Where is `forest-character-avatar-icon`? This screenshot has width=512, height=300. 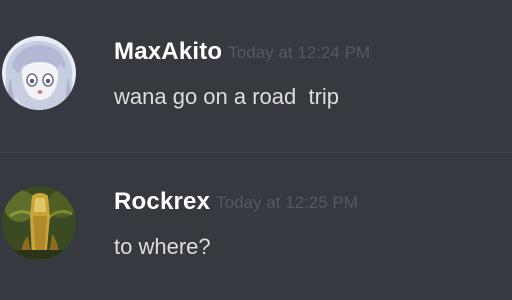
forest-character-avatar-icon is located at coordinates (39, 223).